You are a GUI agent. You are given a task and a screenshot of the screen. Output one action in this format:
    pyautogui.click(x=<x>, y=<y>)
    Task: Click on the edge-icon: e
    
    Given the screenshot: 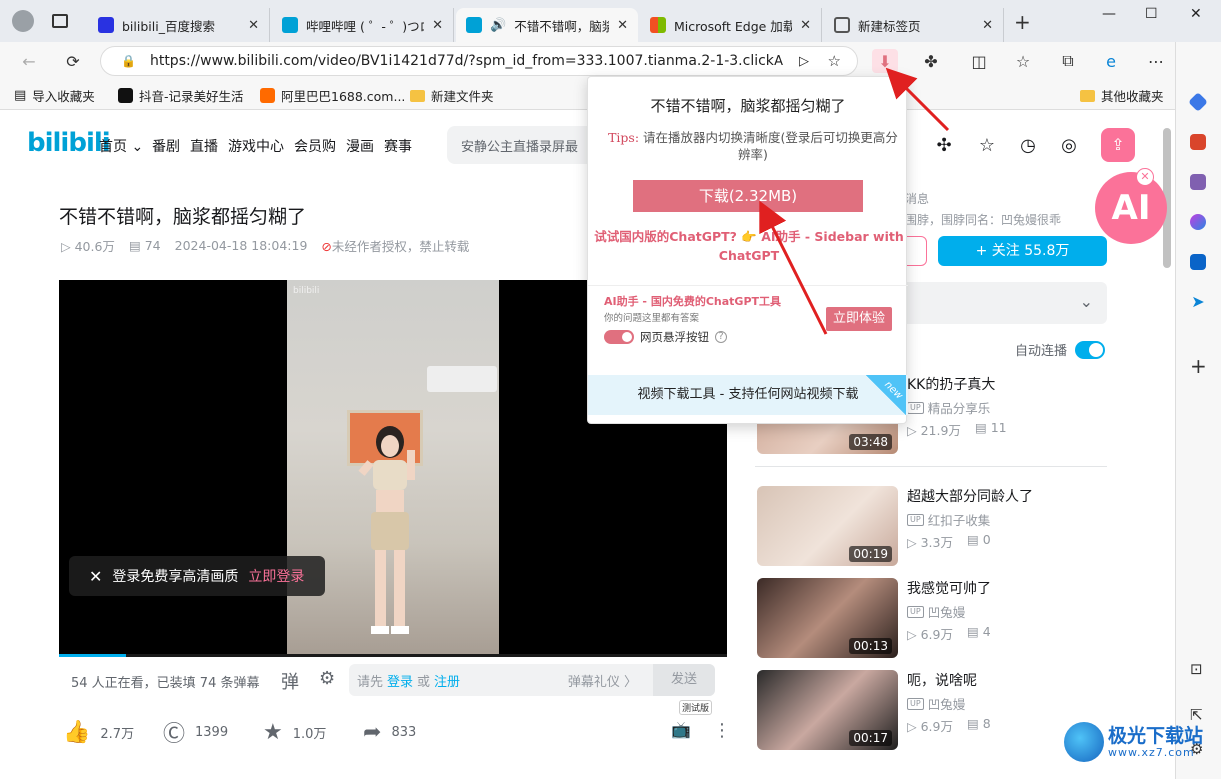 What is the action you would take?
    pyautogui.click(x=1111, y=61)
    